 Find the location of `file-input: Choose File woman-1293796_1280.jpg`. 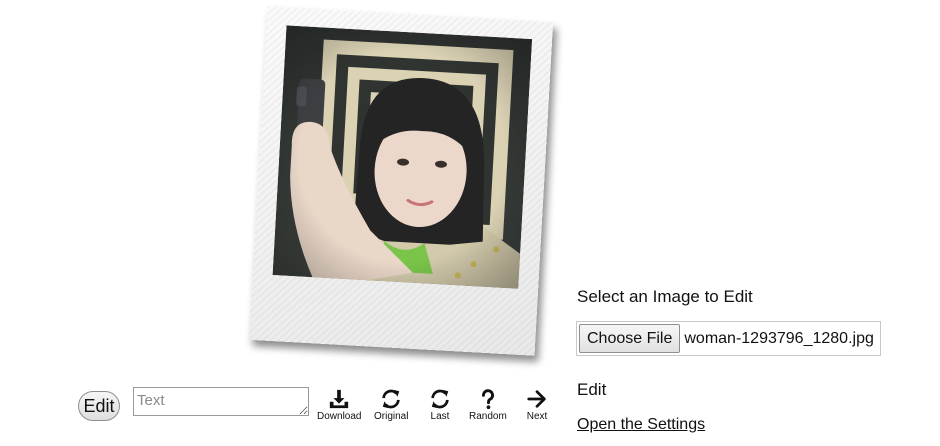

file-input: Choose File woman-1293796_1280.jpg is located at coordinates (728, 338).